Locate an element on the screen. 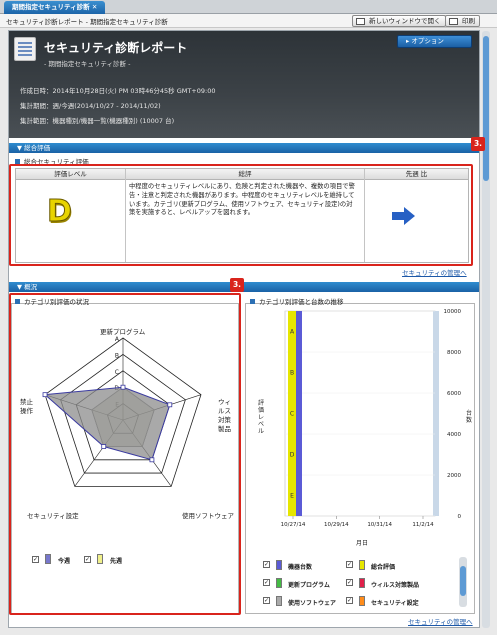 The width and height of the screenshot is (497, 635). y2-tick-label: 0 is located at coordinates (460, 517).